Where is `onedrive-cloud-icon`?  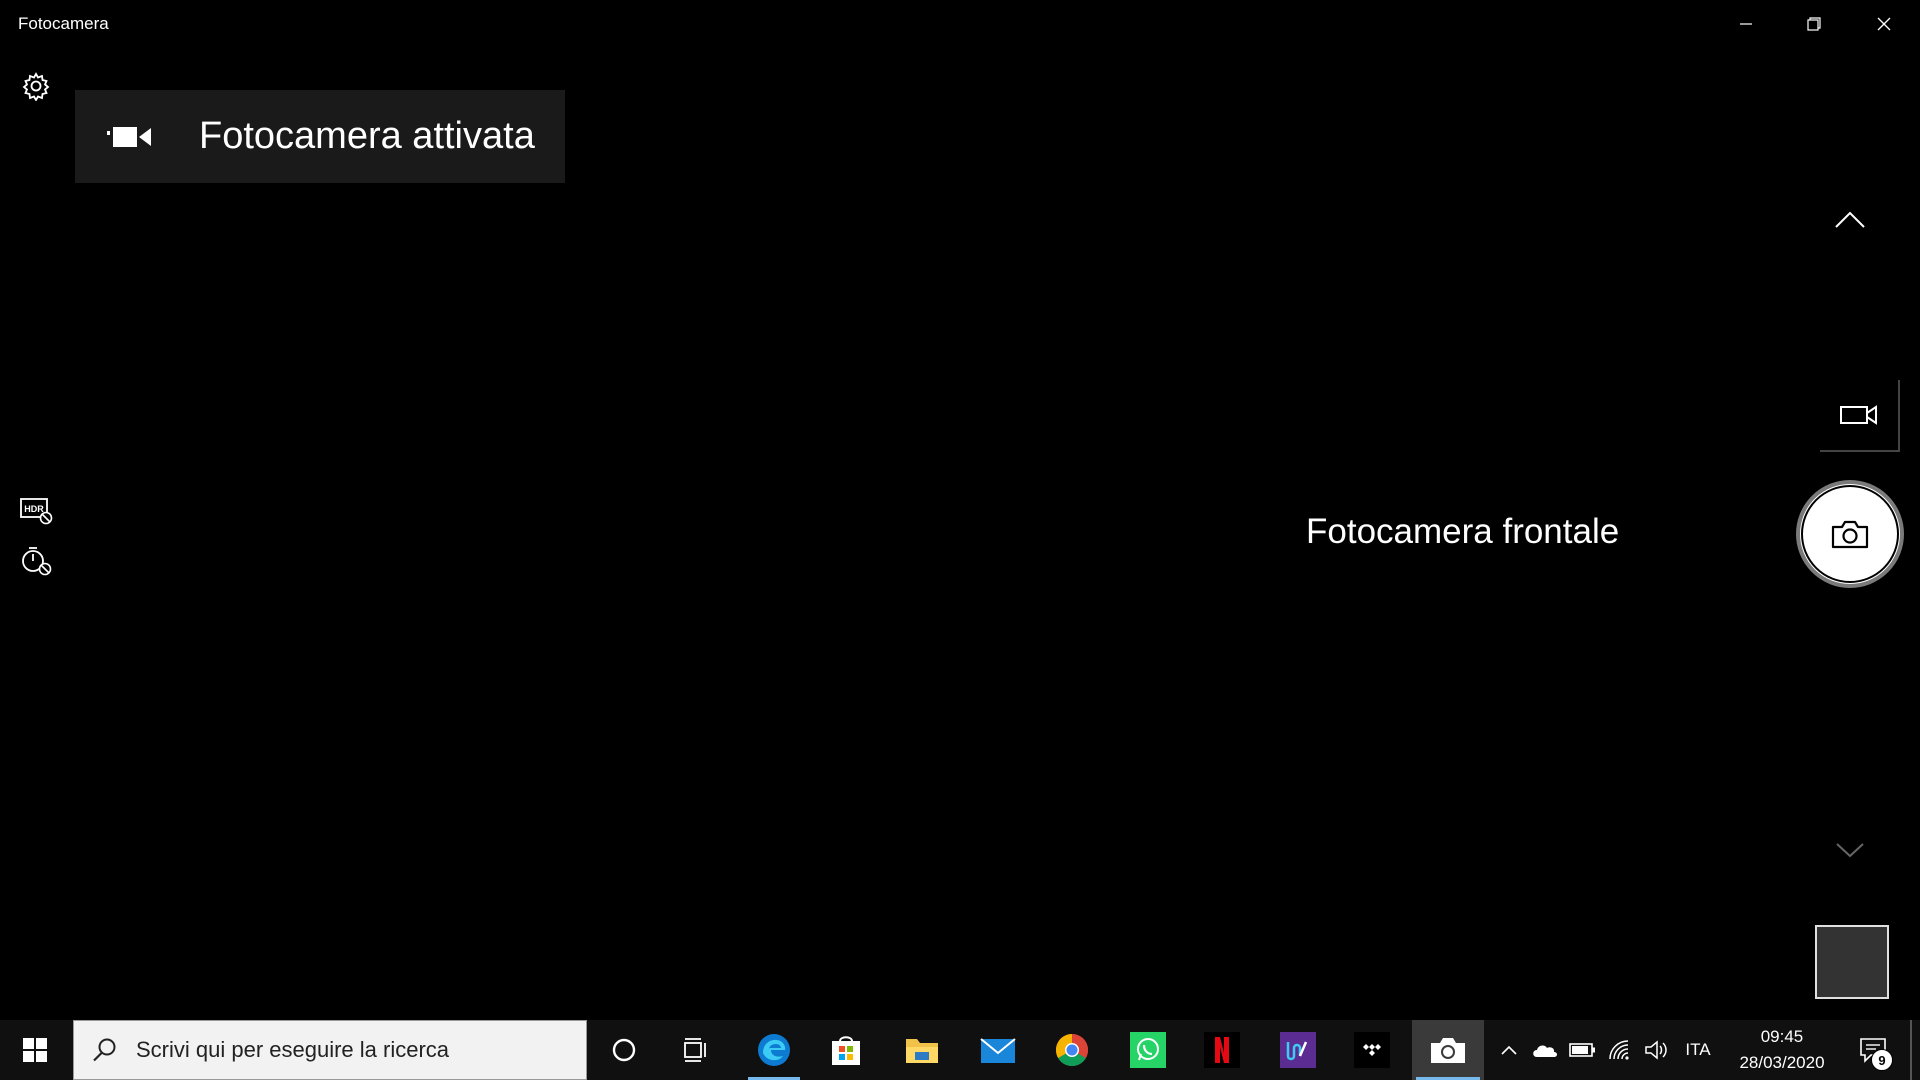
onedrive-cloud-icon is located at coordinates (1545, 1051).